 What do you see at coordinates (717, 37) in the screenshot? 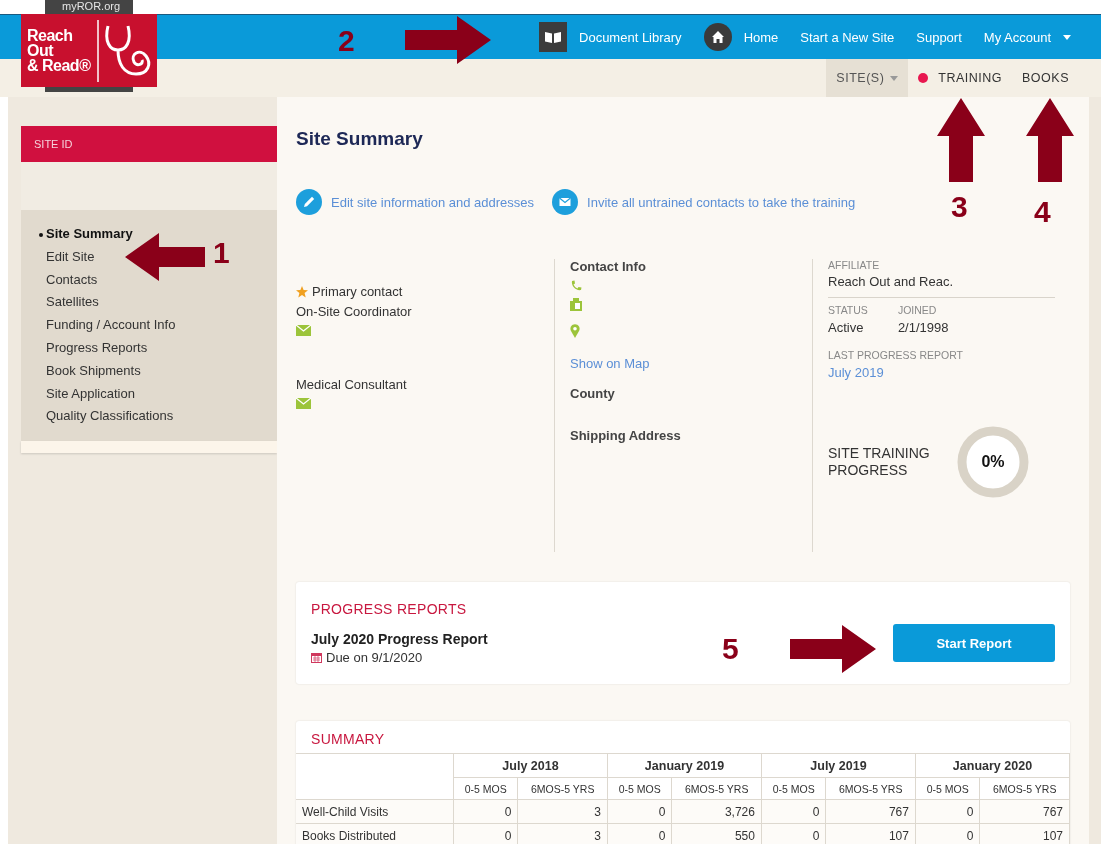
I see `home-icon` at bounding box center [717, 37].